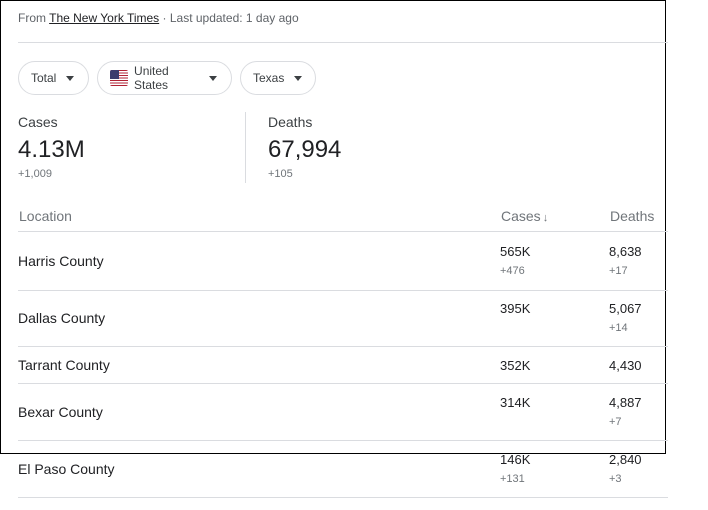 This screenshot has height=510, width=708. Describe the element at coordinates (618, 271) in the screenshot. I see `row-deaths-delta: +17` at that location.